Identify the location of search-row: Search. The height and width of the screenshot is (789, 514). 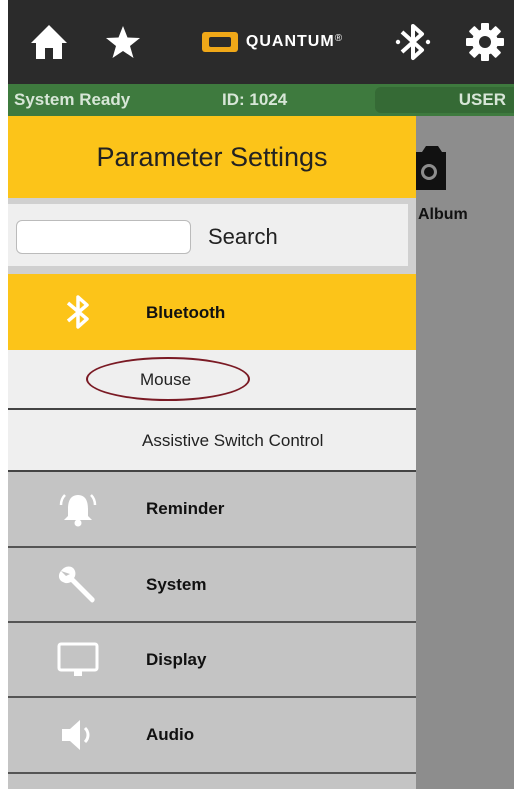
(212, 236).